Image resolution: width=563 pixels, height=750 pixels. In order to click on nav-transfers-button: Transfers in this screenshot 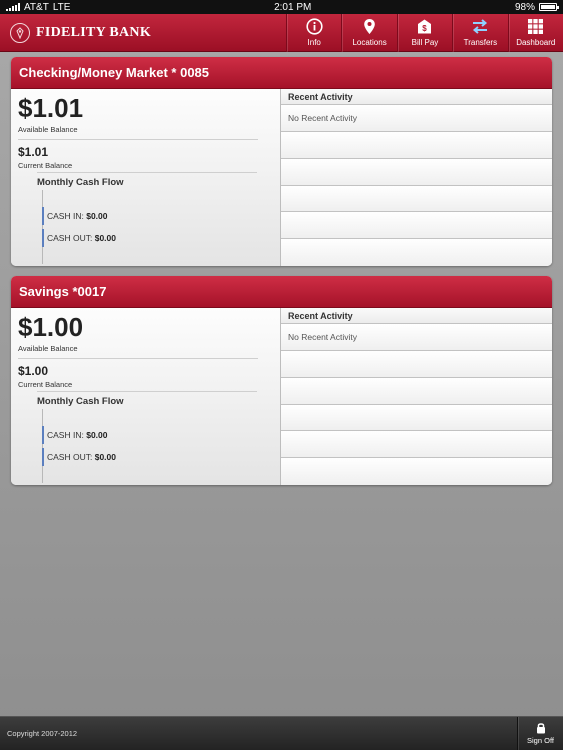, I will do `click(479, 32)`.